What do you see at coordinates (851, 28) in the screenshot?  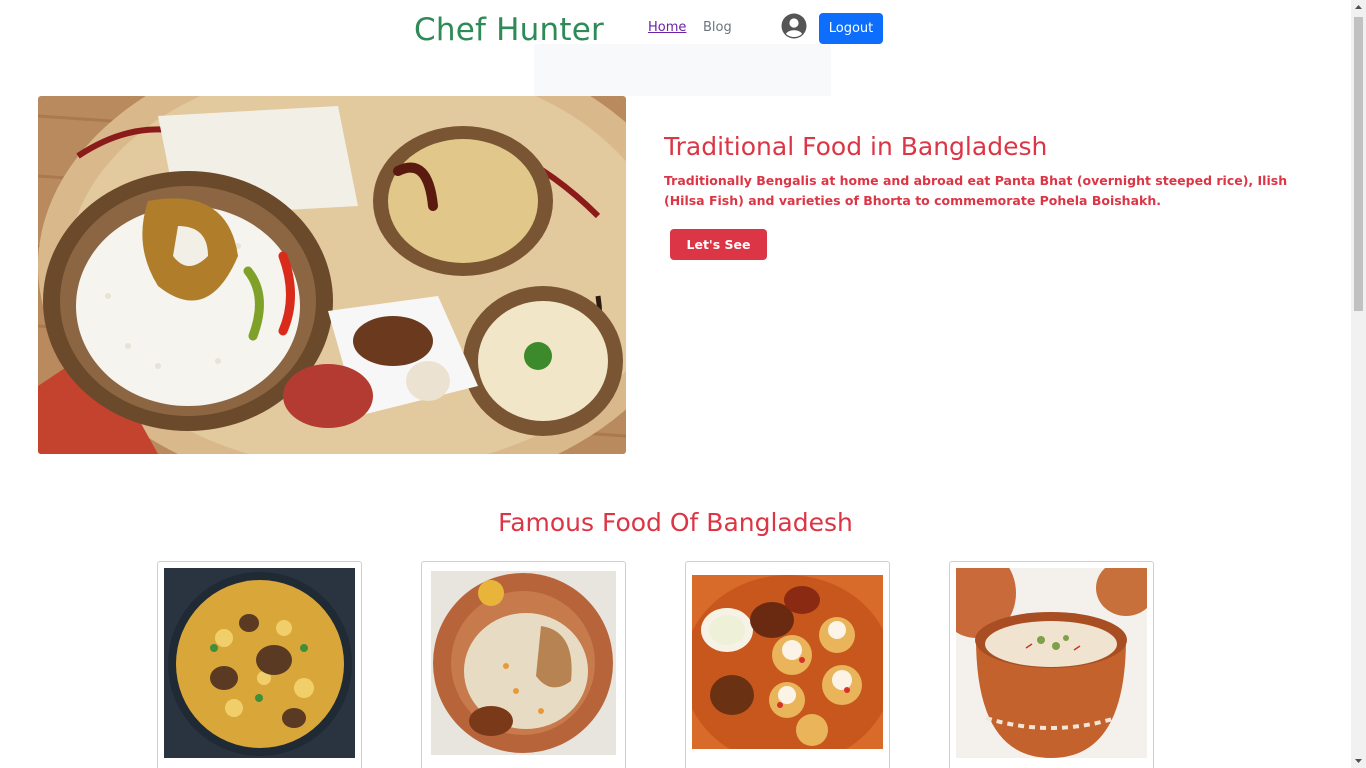 I see `logout-button: Logout` at bounding box center [851, 28].